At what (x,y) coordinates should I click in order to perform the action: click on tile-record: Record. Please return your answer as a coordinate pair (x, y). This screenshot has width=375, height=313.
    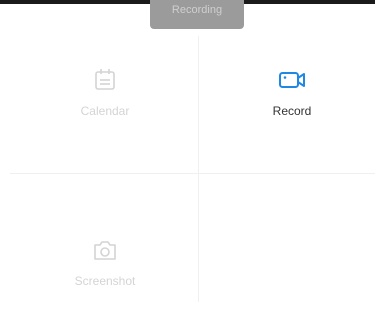
    Looking at the image, I should click on (286, 91).